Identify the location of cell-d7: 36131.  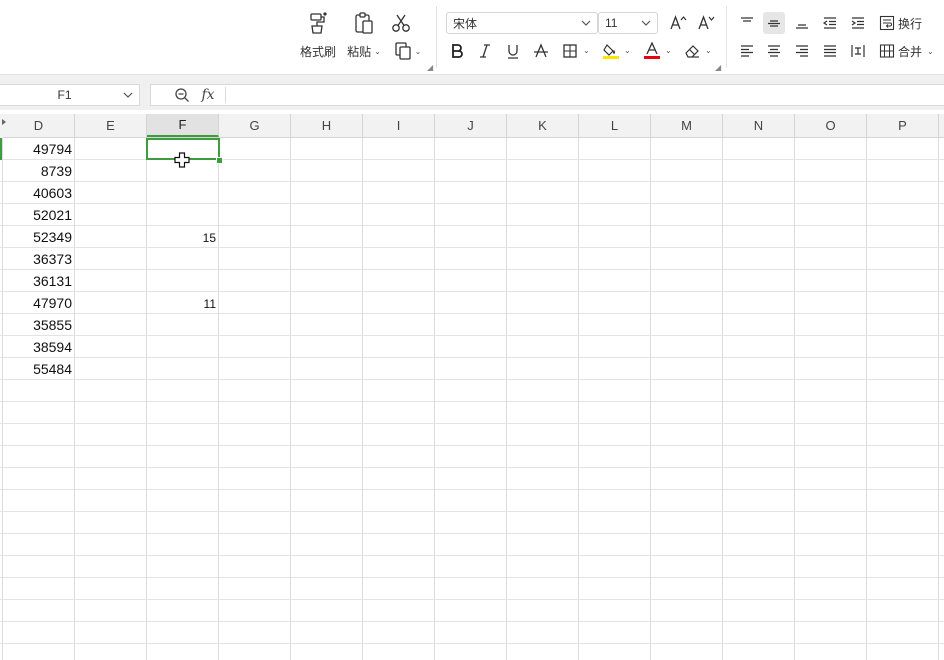
(39, 281).